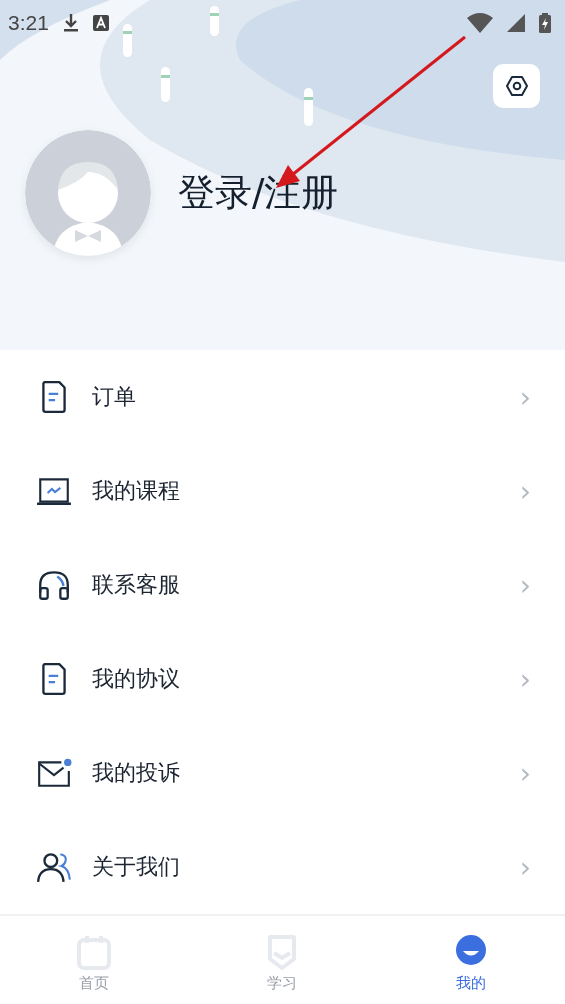 This screenshot has height=1004, width=565. What do you see at coordinates (282, 867) in the screenshot?
I see `menu-item: 关于我们 ›` at bounding box center [282, 867].